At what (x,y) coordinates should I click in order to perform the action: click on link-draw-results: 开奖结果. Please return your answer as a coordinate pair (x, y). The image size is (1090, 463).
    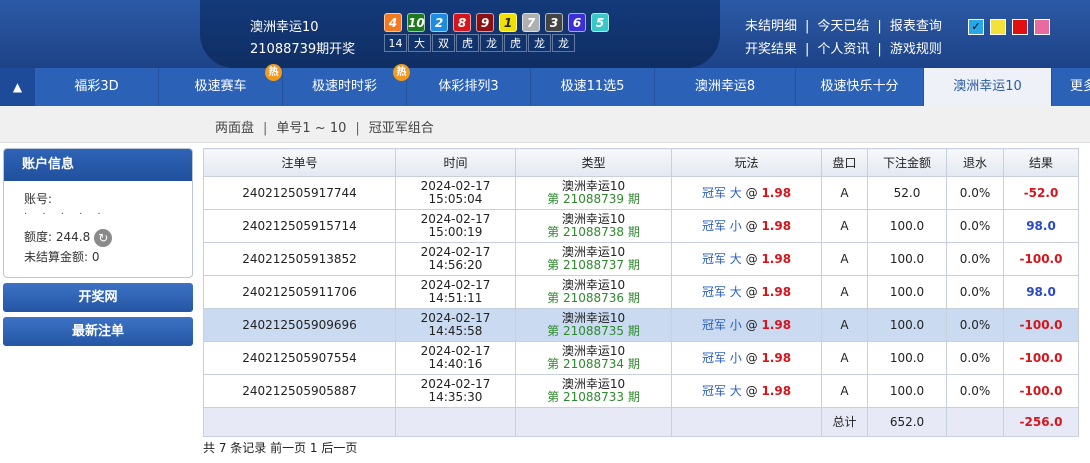
    Looking at the image, I should click on (771, 49).